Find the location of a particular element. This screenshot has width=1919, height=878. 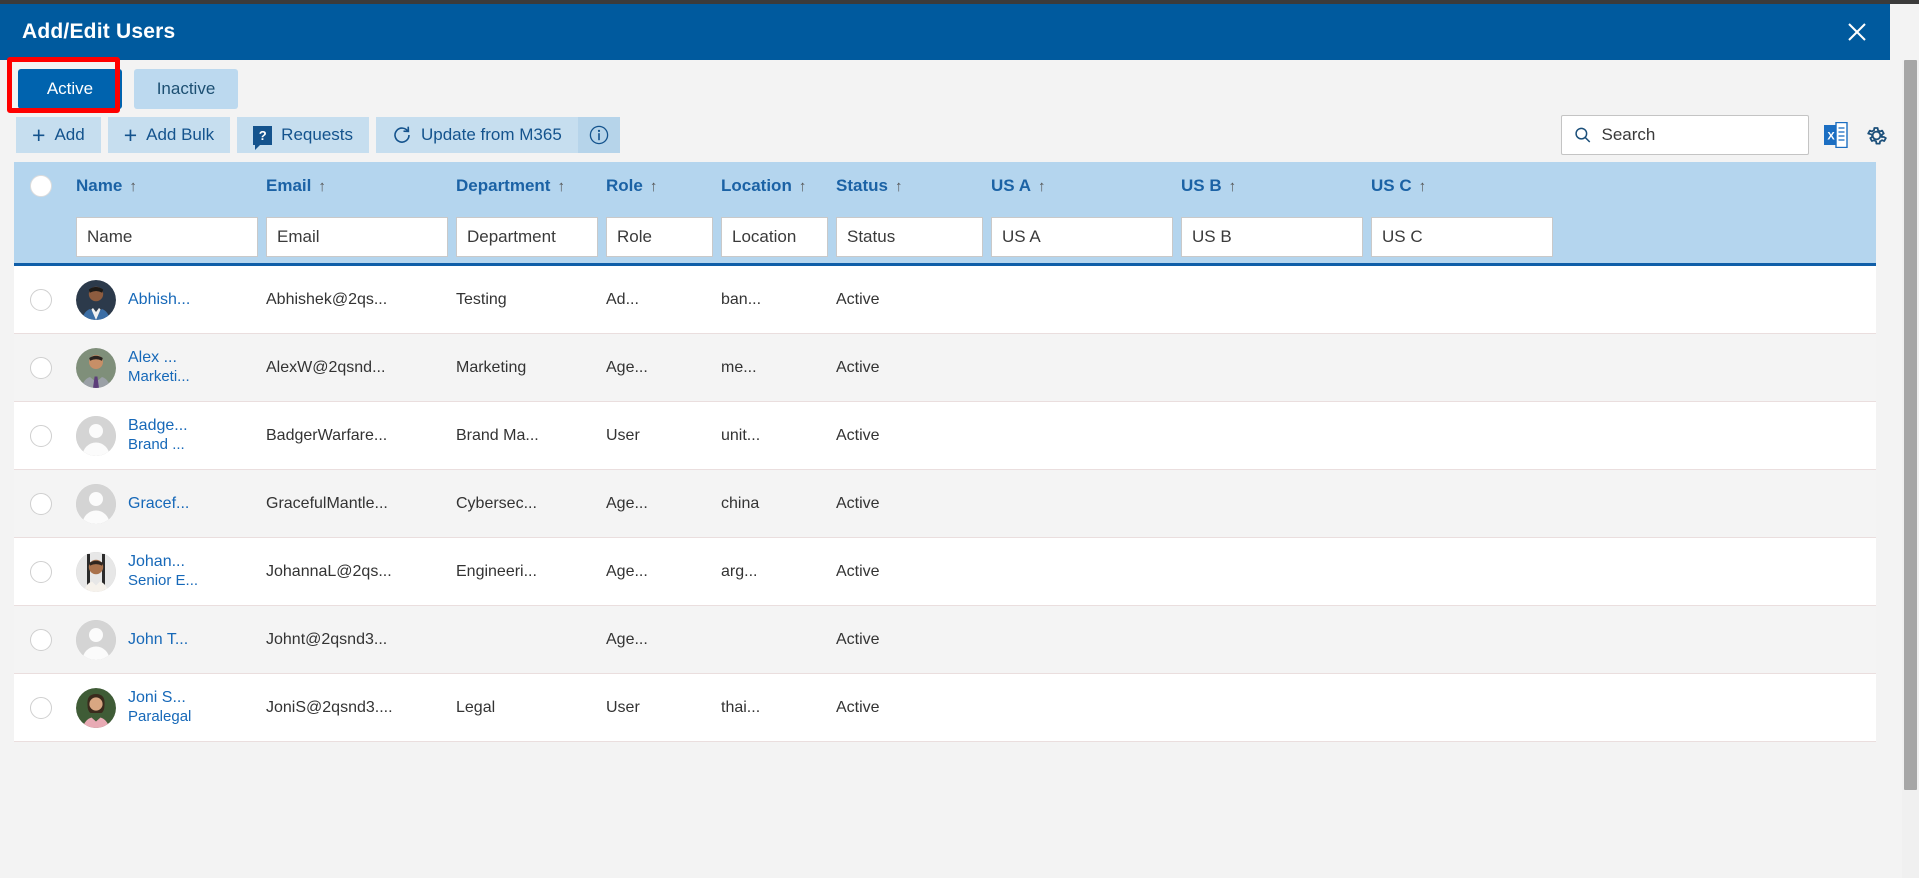

column-header-us-b: US B ↑ is located at coordinates (1276, 186).